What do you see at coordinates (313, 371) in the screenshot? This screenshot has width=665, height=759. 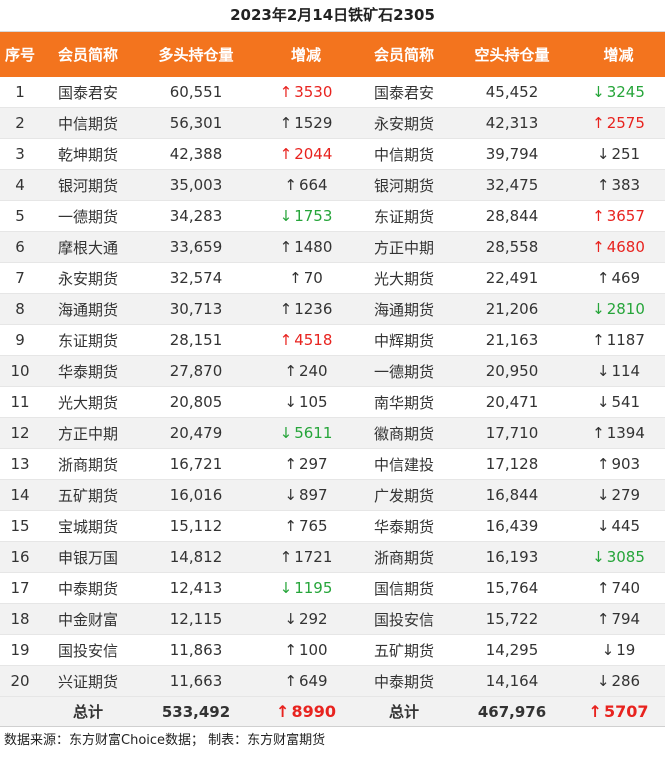 I see `change-value: 240` at bounding box center [313, 371].